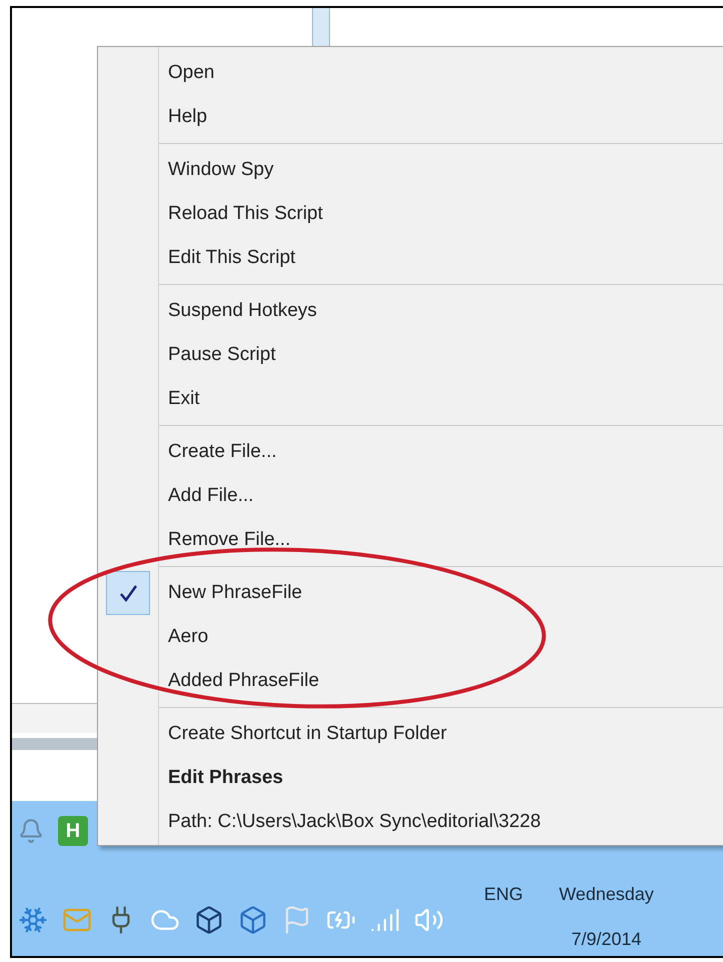 The width and height of the screenshot is (723, 962). What do you see at coordinates (504, 894) in the screenshot?
I see `language-indicator: ENG` at bounding box center [504, 894].